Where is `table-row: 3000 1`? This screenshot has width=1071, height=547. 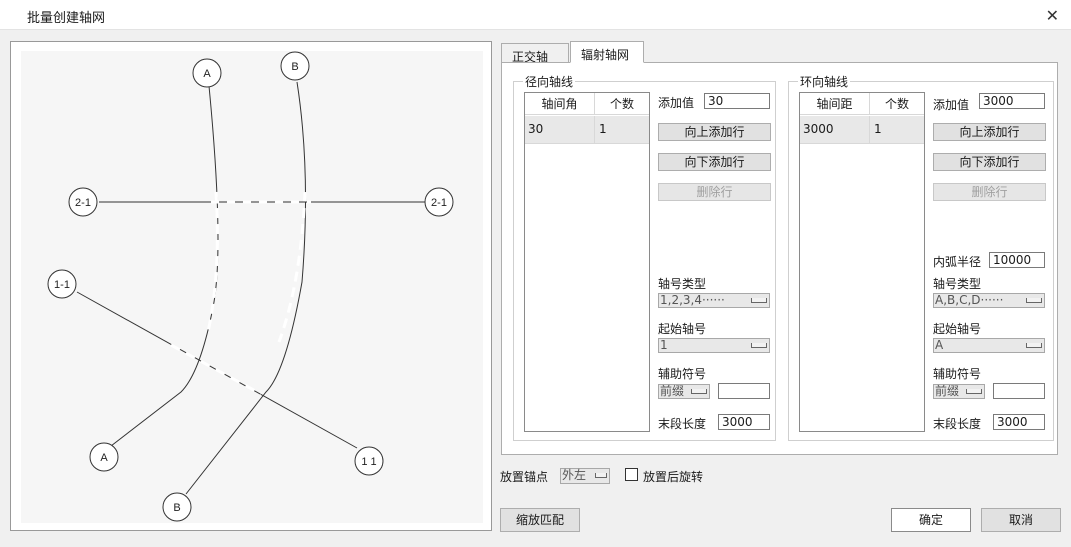 table-row: 3000 1 is located at coordinates (862, 130).